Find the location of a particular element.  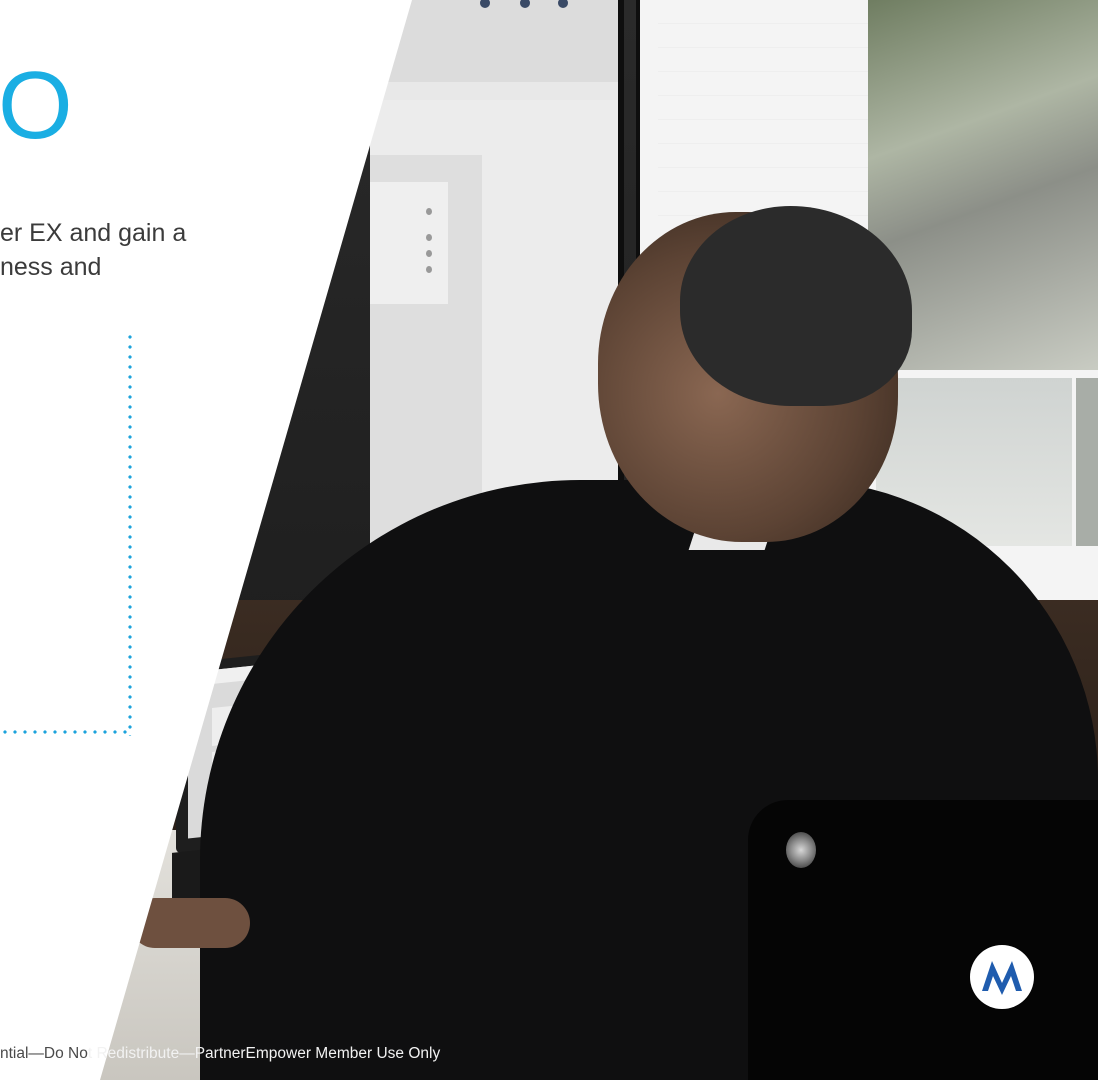

batwing-icon is located at coordinates (1002, 978).